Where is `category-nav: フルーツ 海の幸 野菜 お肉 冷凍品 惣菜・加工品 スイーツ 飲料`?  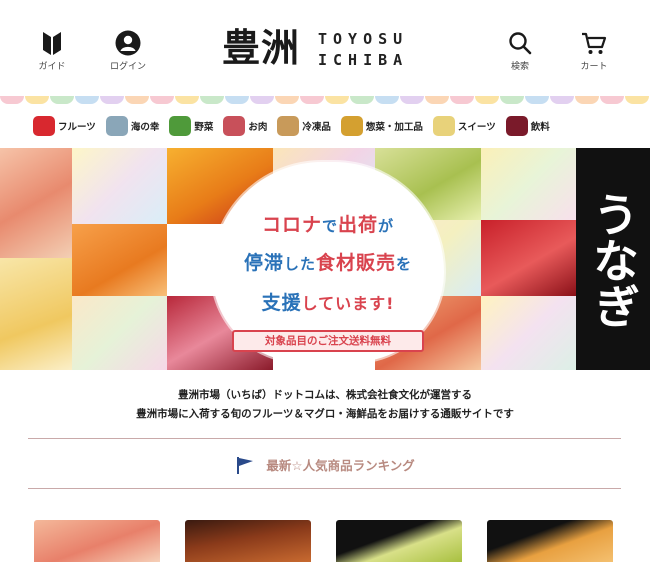
category-nav: フルーツ 海の幸 野菜 お肉 冷凍品 惣菜・加工品 スイーツ 飲料 is located at coordinates (325, 126).